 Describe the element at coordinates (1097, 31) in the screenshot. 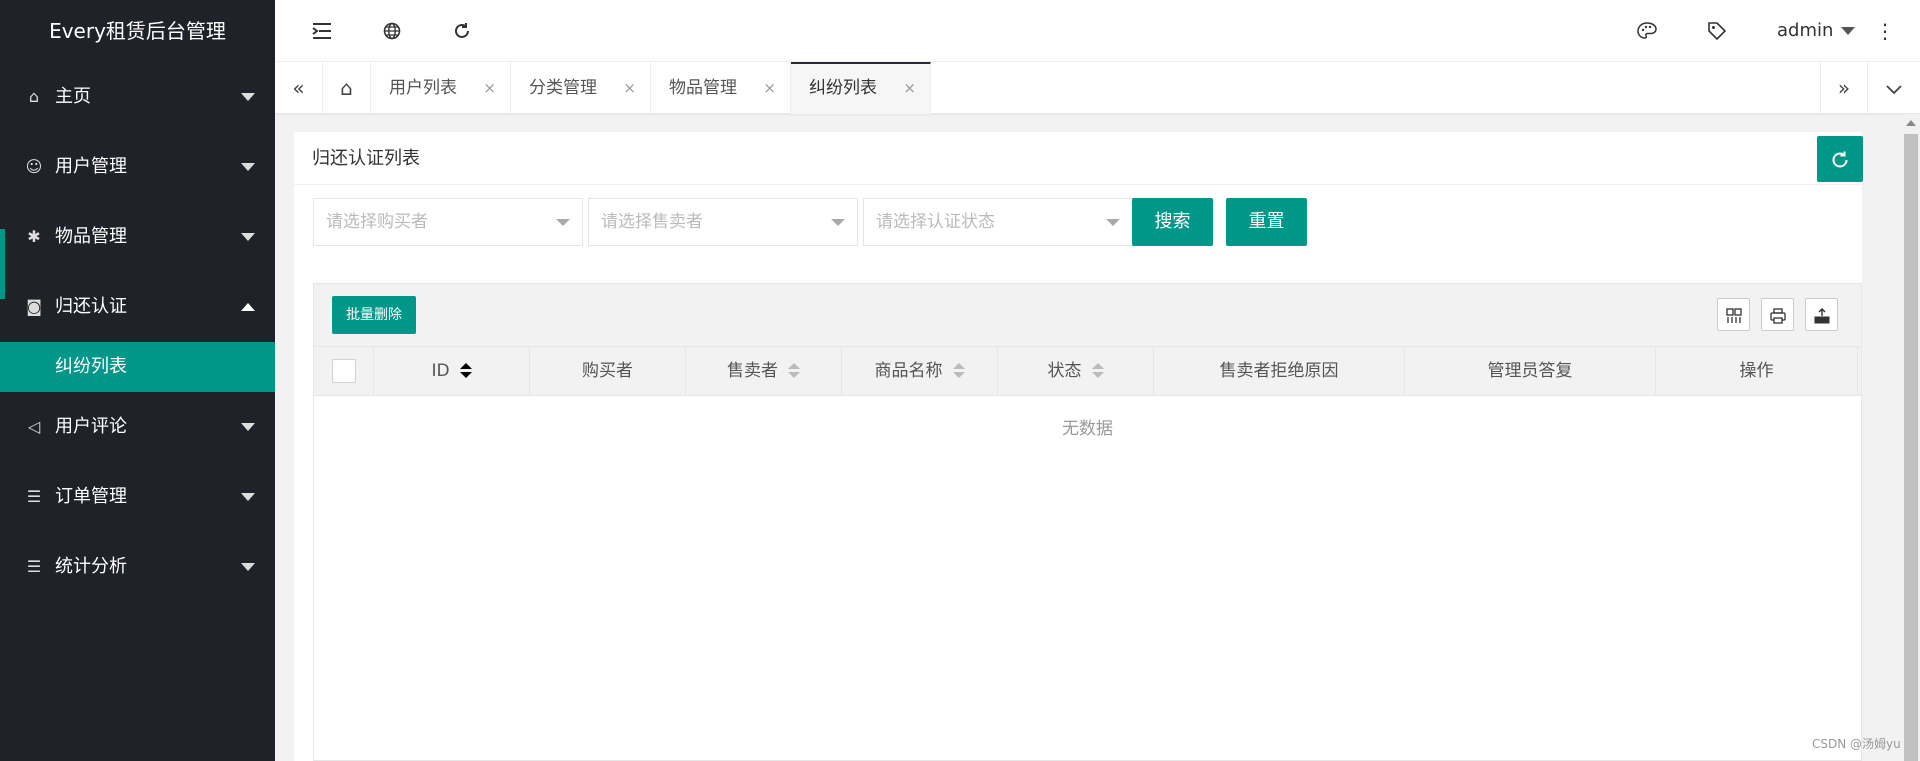

I see `top-header: admin ⋮` at that location.